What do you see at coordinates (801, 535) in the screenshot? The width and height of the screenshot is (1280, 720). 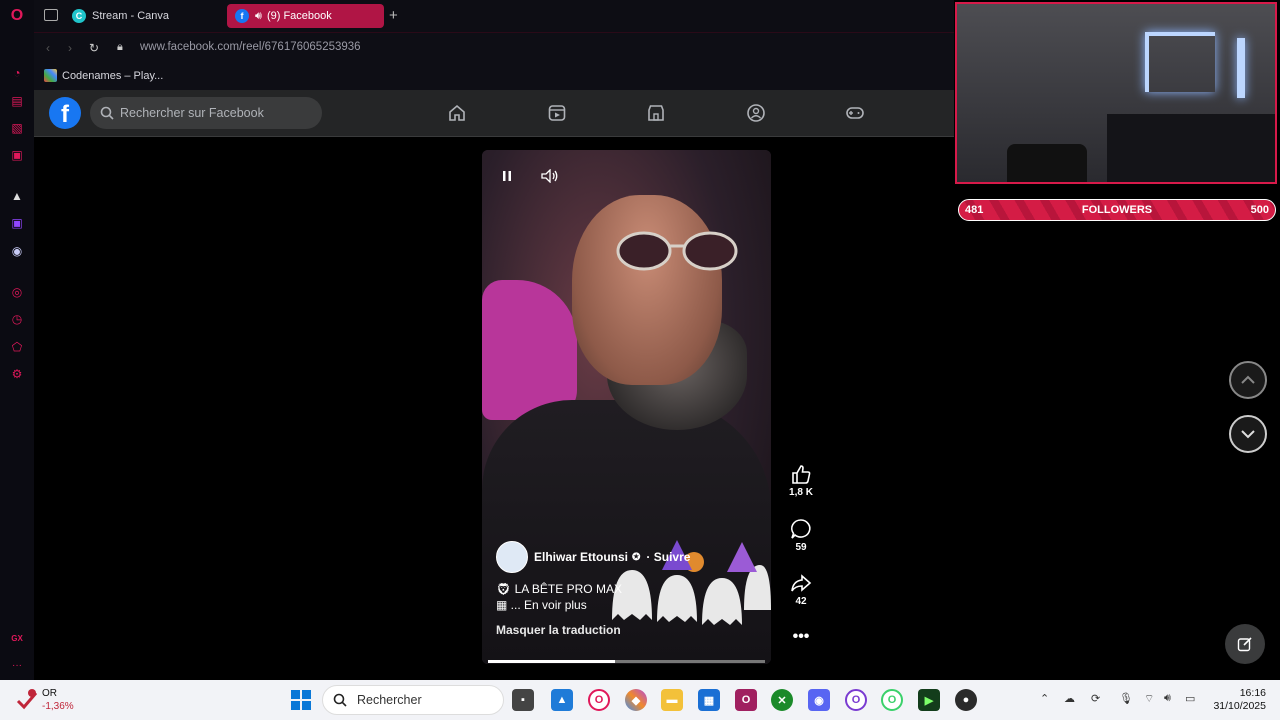 I see `comment-button: 59` at bounding box center [801, 535].